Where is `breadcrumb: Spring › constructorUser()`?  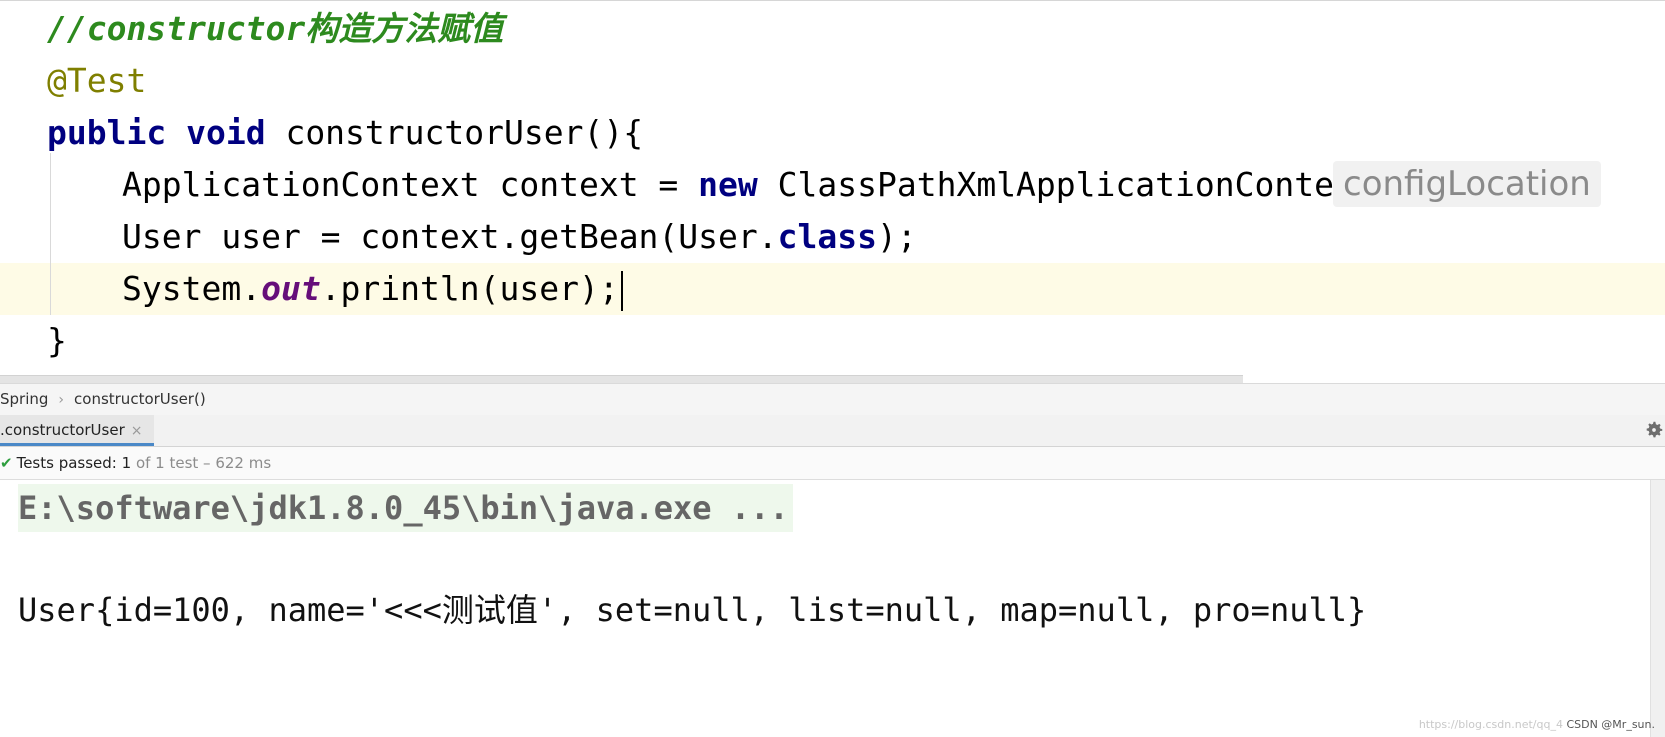
breadcrumb: Spring › constructorUser() is located at coordinates (832, 399).